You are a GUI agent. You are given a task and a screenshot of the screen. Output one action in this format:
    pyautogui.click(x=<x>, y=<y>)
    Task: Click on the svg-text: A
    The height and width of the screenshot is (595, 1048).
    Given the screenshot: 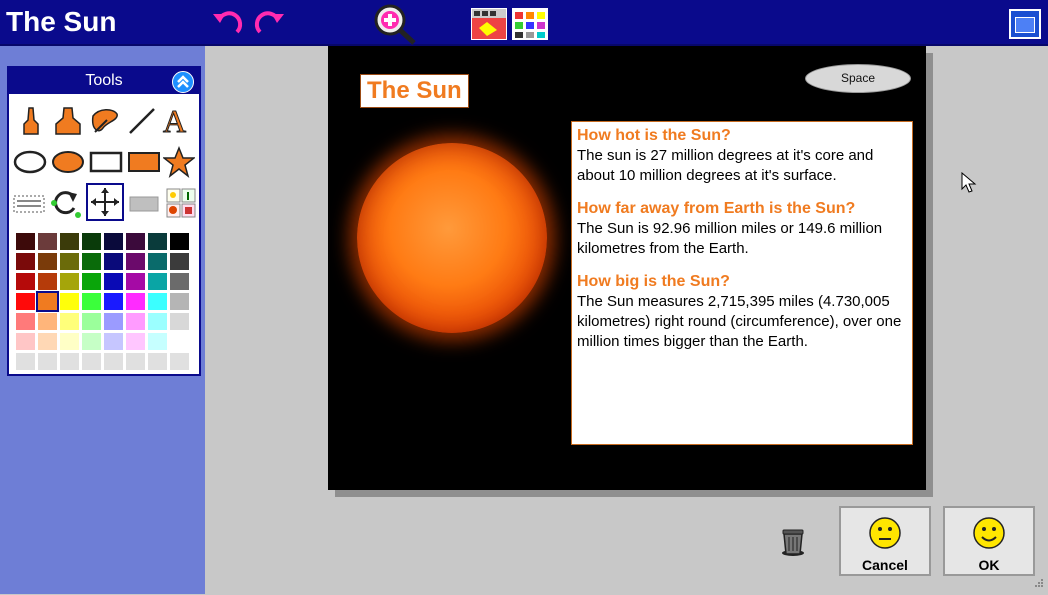 What is the action you would take?
    pyautogui.click(x=174, y=120)
    